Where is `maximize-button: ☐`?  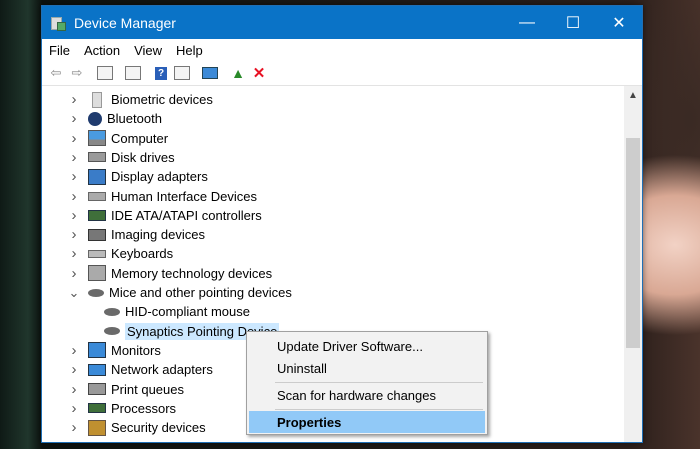 maximize-button: ☐ is located at coordinates (573, 22).